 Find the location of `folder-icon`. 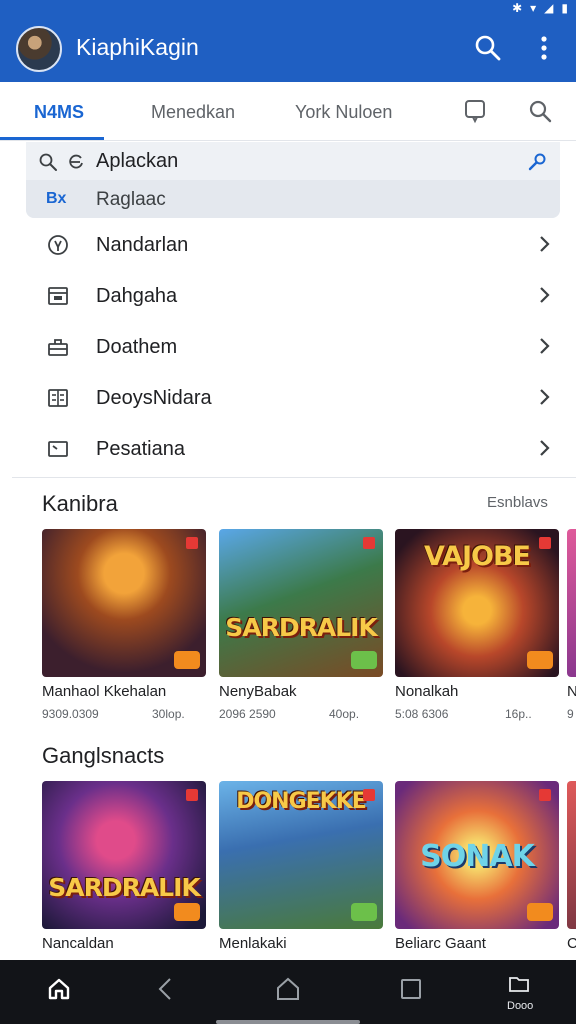

folder-icon is located at coordinates (519, 984).